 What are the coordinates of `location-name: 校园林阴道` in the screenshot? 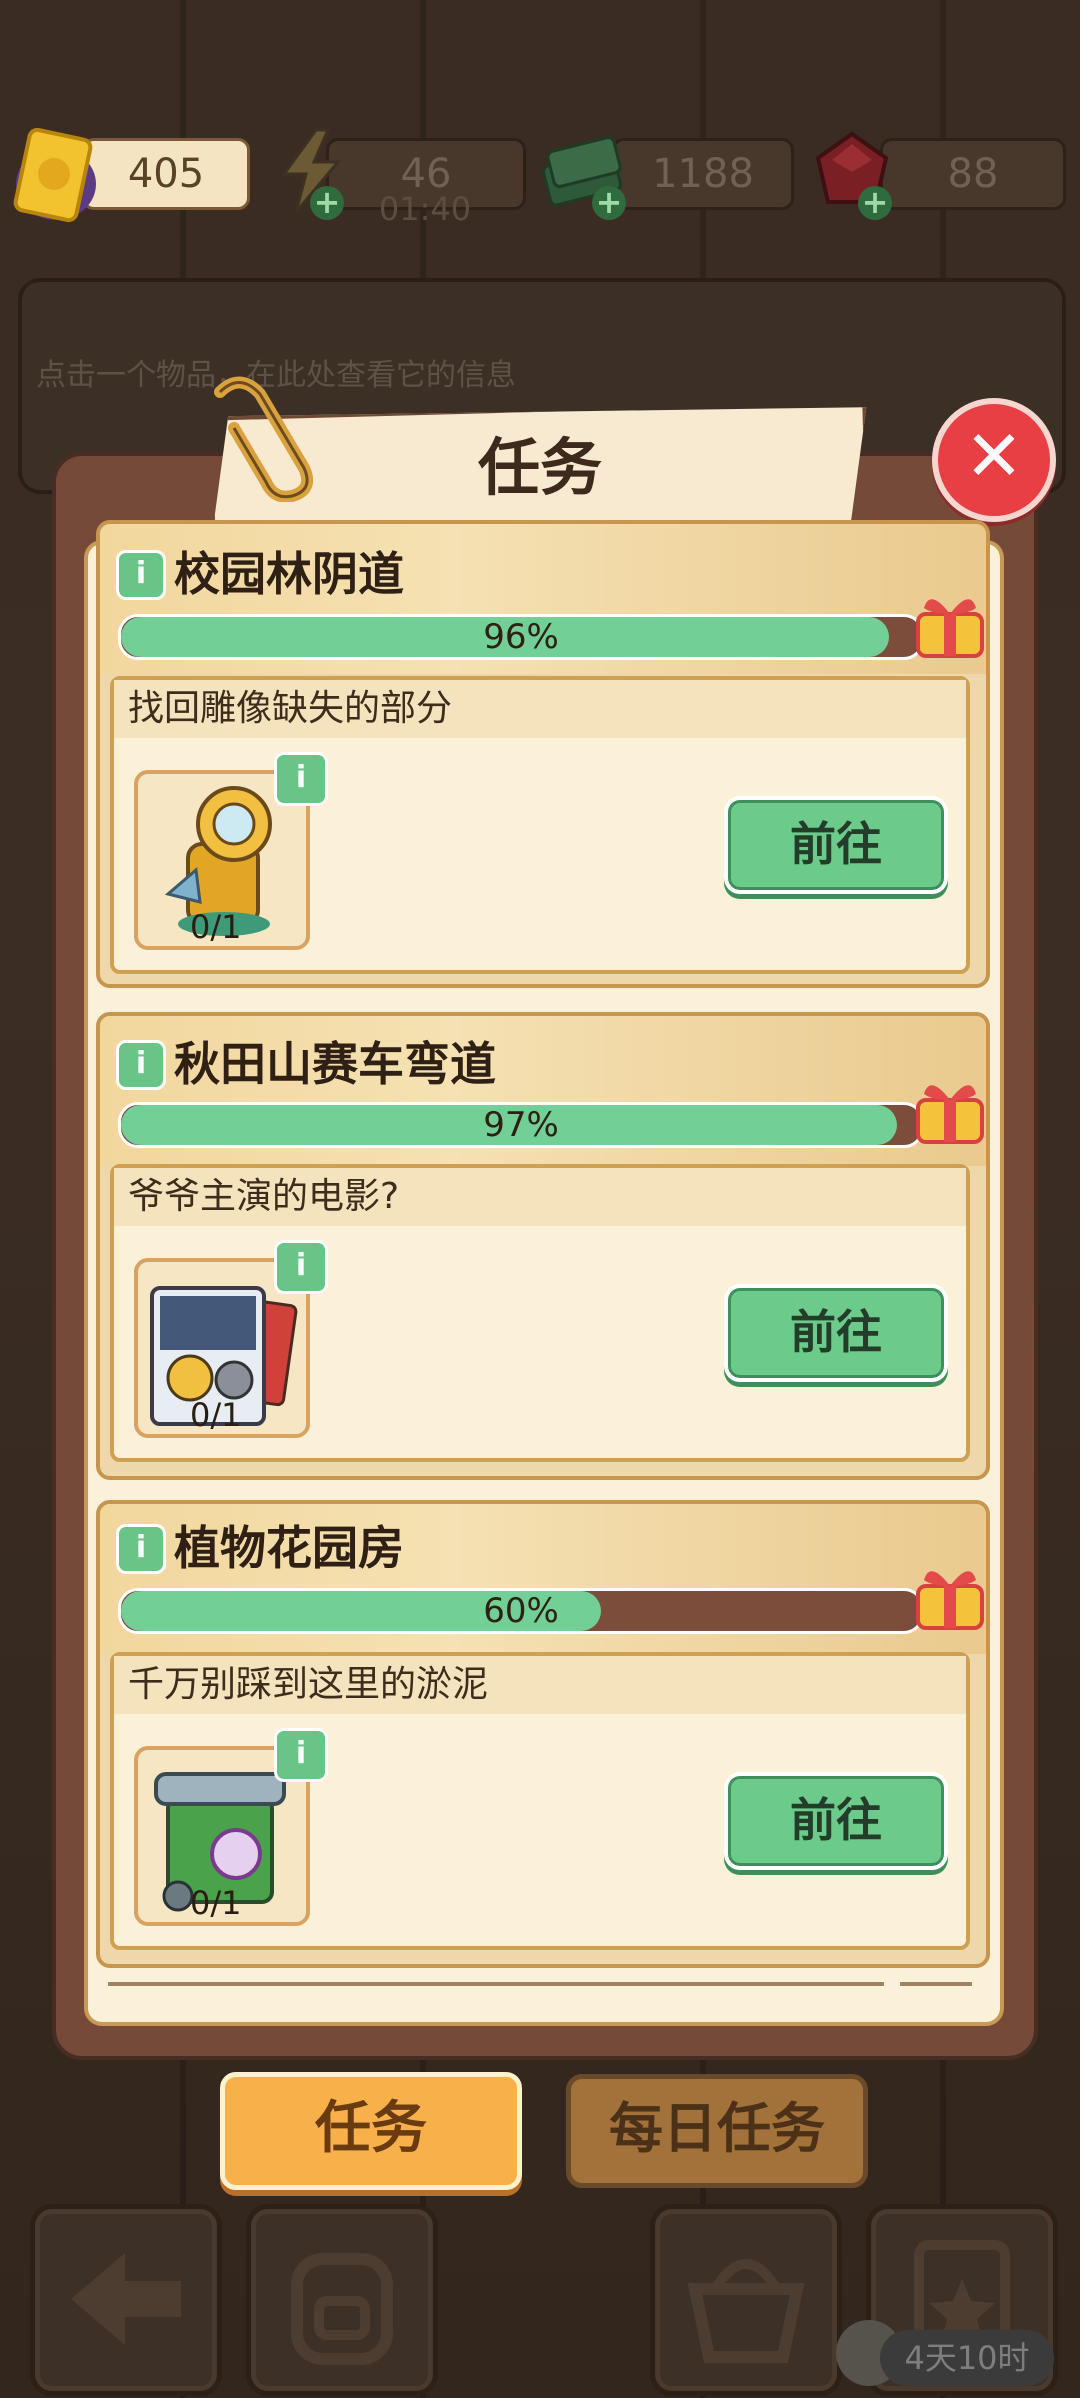 It's located at (289, 574).